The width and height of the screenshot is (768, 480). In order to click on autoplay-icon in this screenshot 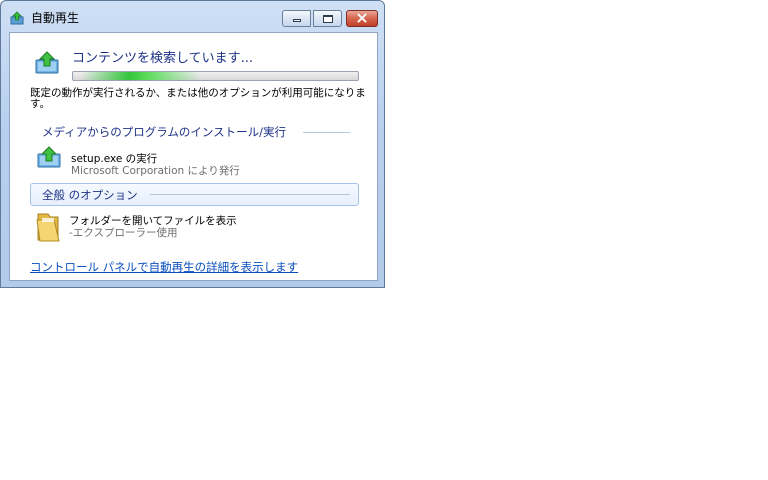, I will do `click(17, 19)`.